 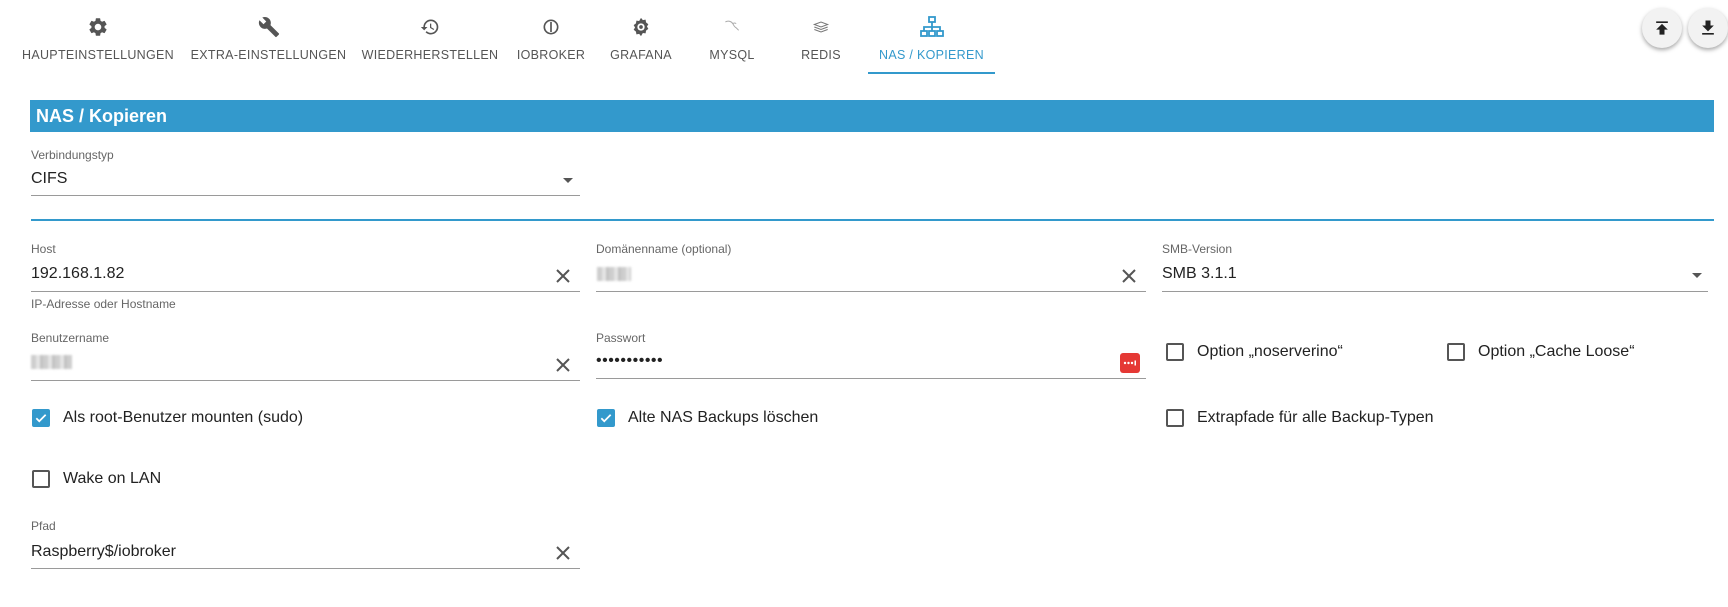 I want to click on tab-redis: REDIS, so click(x=821, y=44).